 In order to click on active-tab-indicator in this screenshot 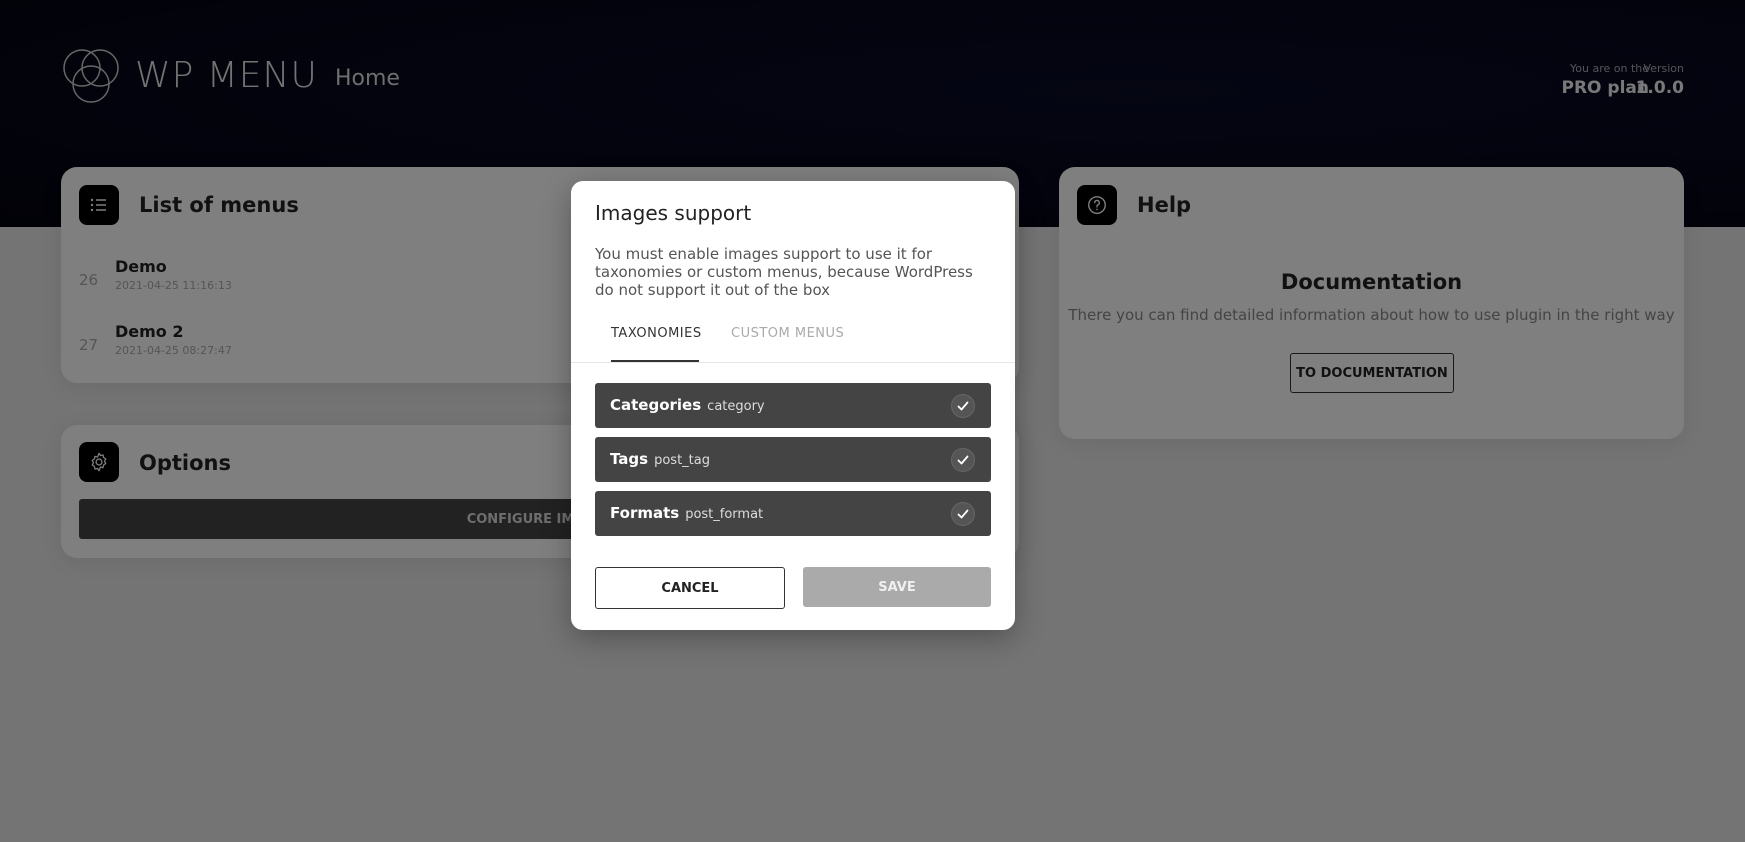, I will do `click(655, 361)`.